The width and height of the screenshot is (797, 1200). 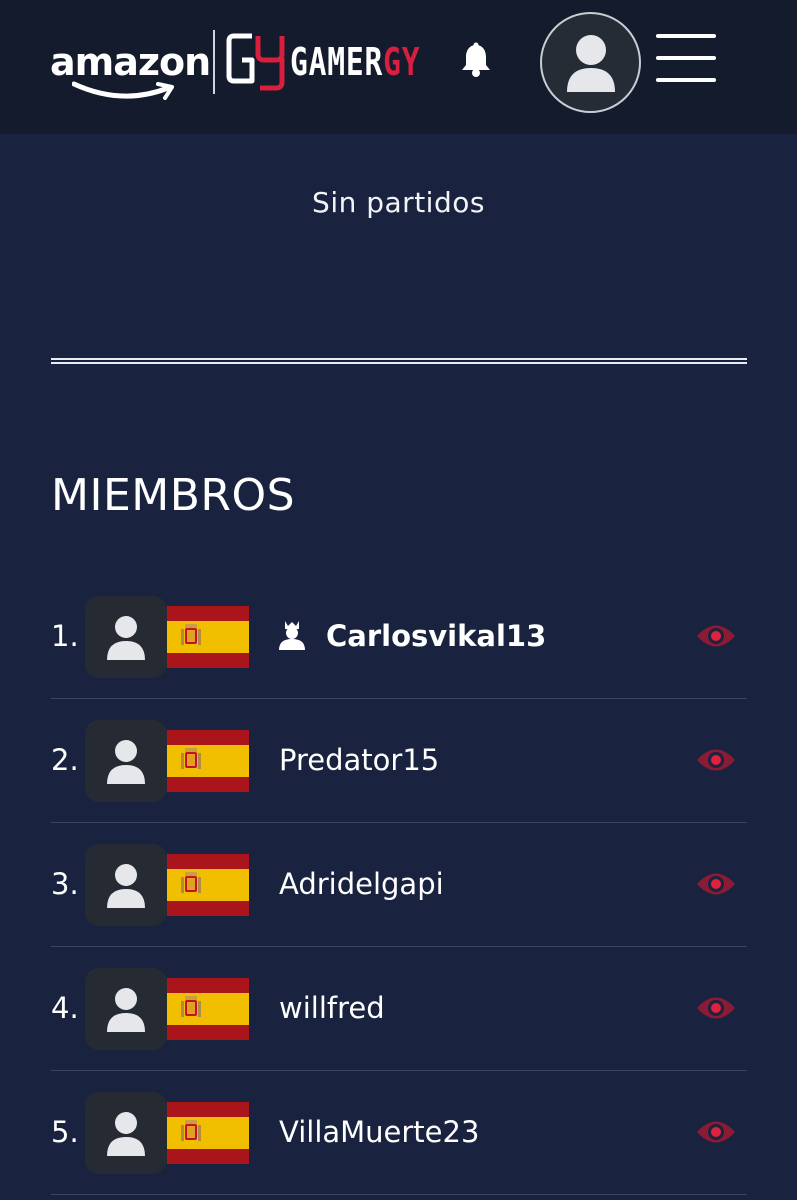 What do you see at coordinates (130, 62) in the screenshot?
I see `amazon-logo-text: amazon` at bounding box center [130, 62].